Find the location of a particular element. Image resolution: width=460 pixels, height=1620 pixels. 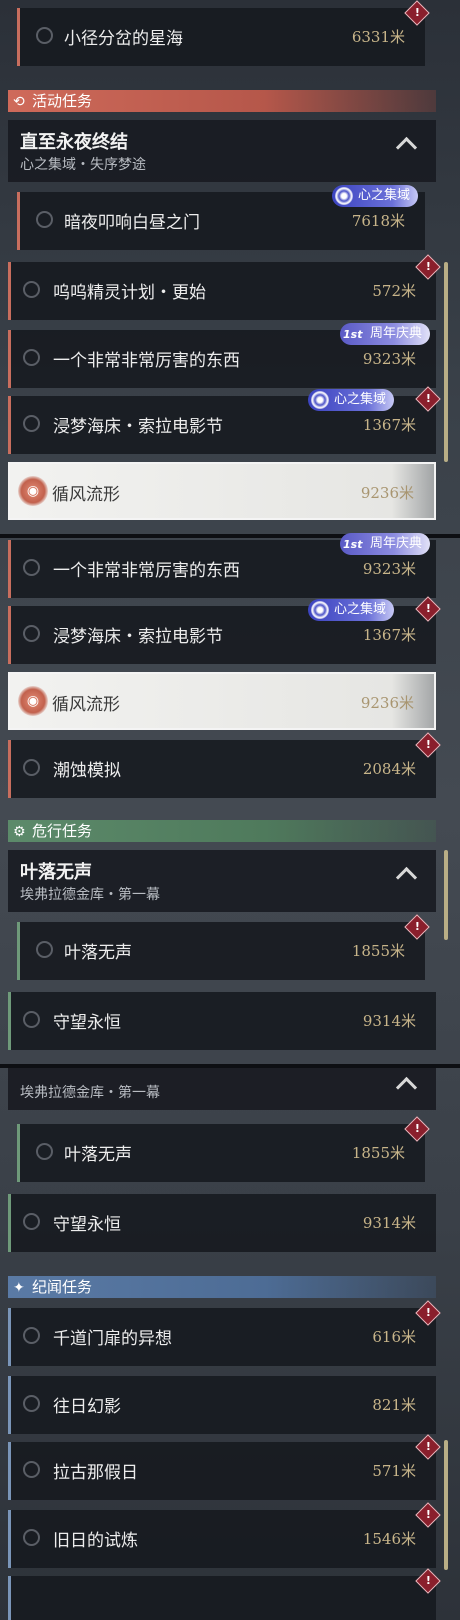

quest-name: 呜呜精灵计划・更始 is located at coordinates (129, 293).